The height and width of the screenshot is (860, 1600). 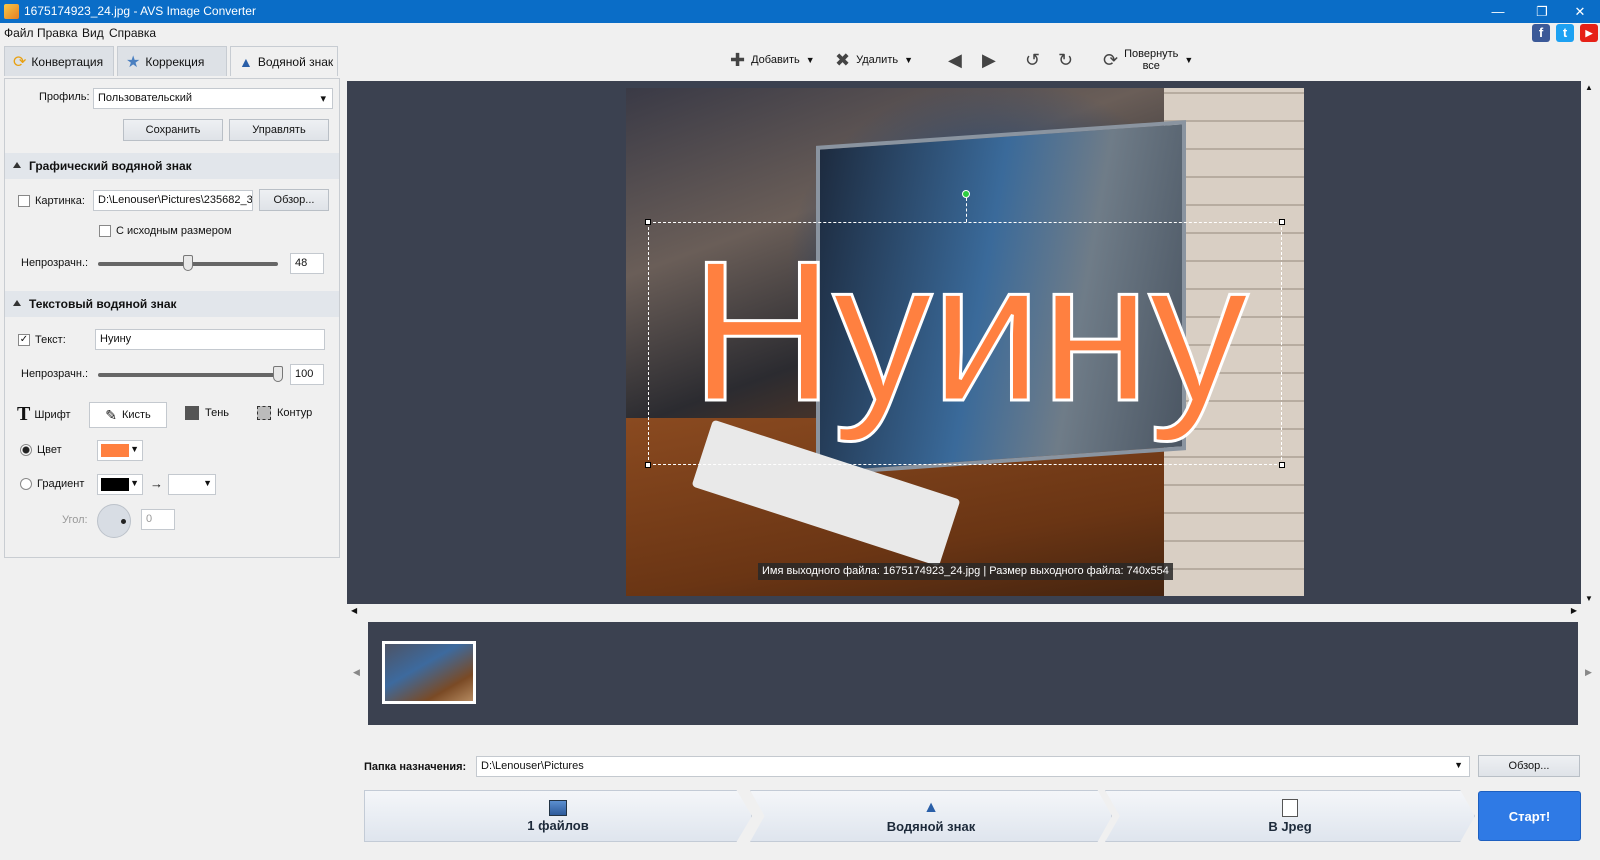 What do you see at coordinates (217, 413) in the screenshot?
I see `shadow-label: Тень` at bounding box center [217, 413].